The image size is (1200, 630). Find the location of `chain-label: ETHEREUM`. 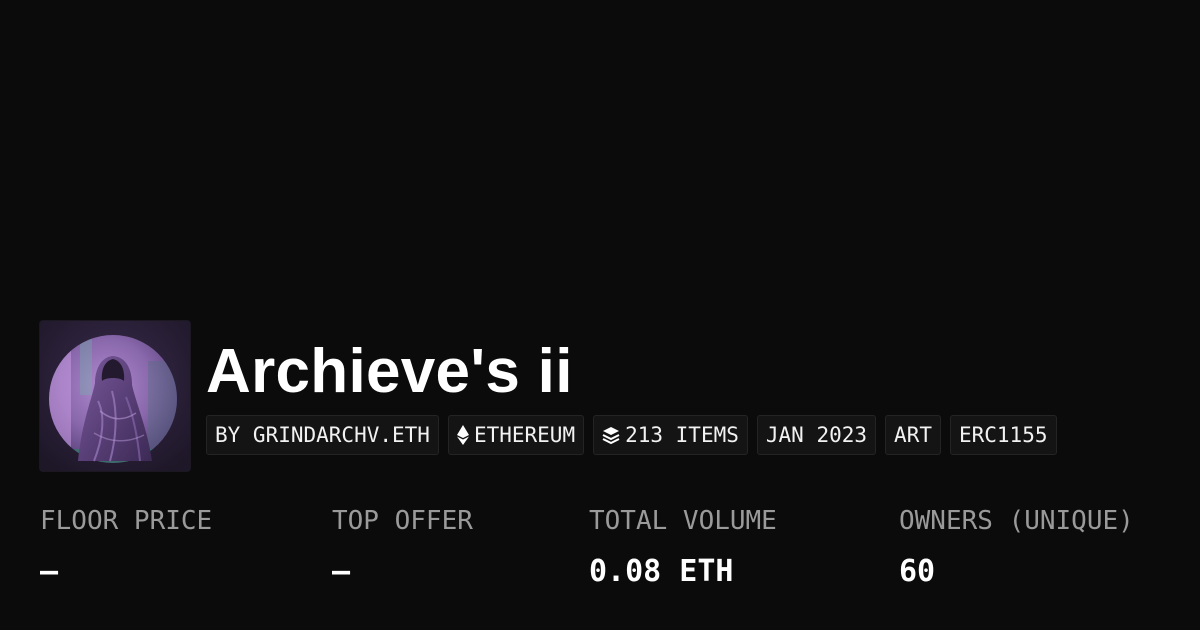

chain-label: ETHEREUM is located at coordinates (524, 435).